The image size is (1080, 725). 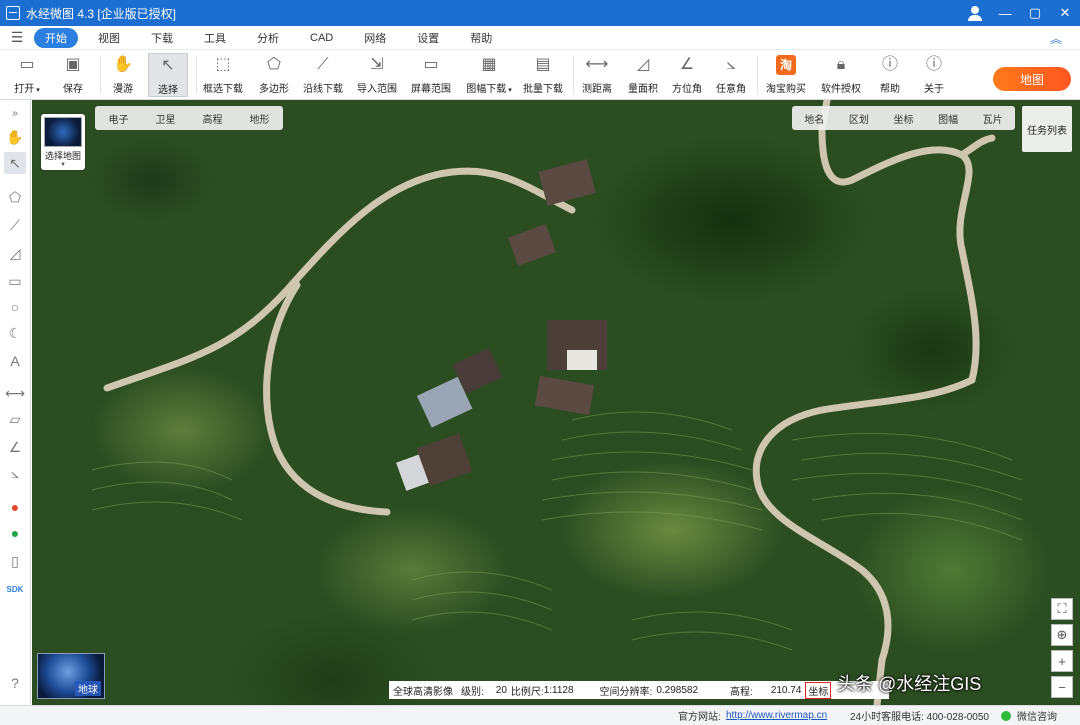 I want to click on ruler-icon: ⟷, so click(x=15, y=393).